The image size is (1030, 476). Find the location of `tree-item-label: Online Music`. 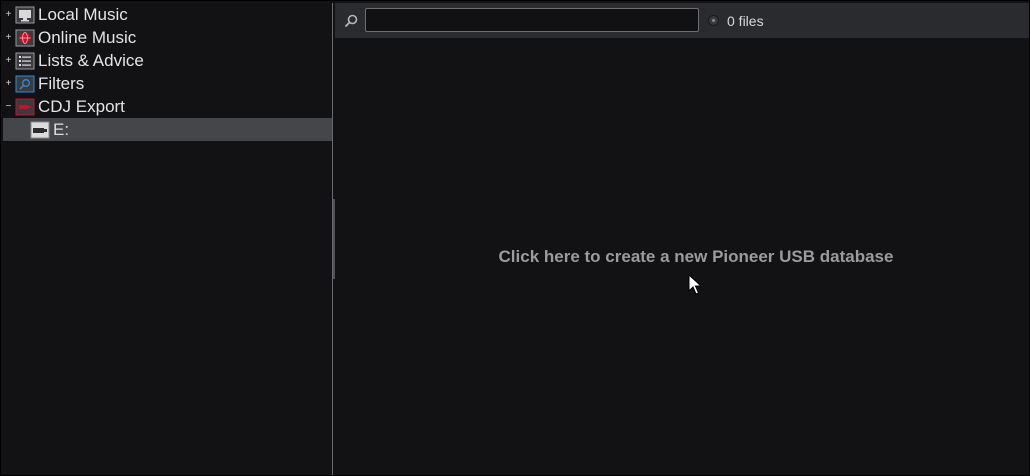

tree-item-label: Online Music is located at coordinates (87, 37).